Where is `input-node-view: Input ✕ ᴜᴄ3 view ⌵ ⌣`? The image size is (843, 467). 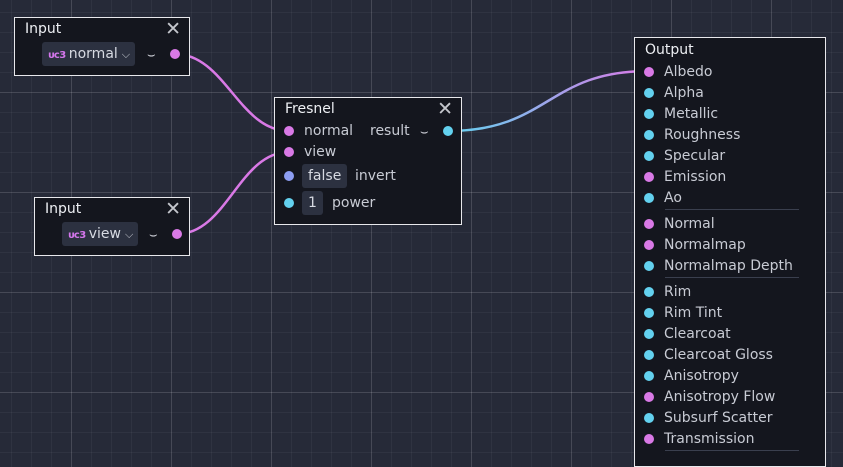 input-node-view: Input ✕ ᴜᴄ3 view ⌵ ⌣ is located at coordinates (112, 226).